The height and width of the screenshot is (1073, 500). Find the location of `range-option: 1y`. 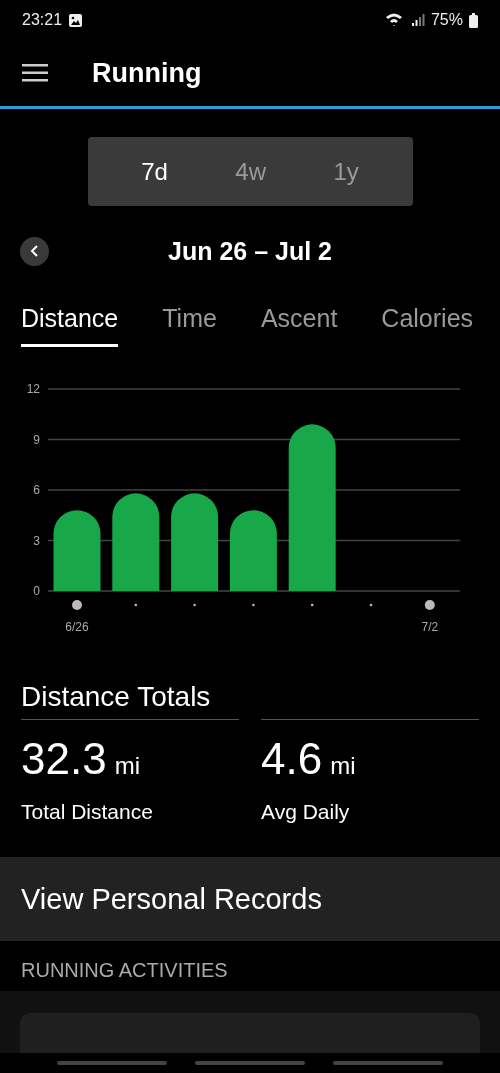

range-option: 1y is located at coordinates (346, 171).